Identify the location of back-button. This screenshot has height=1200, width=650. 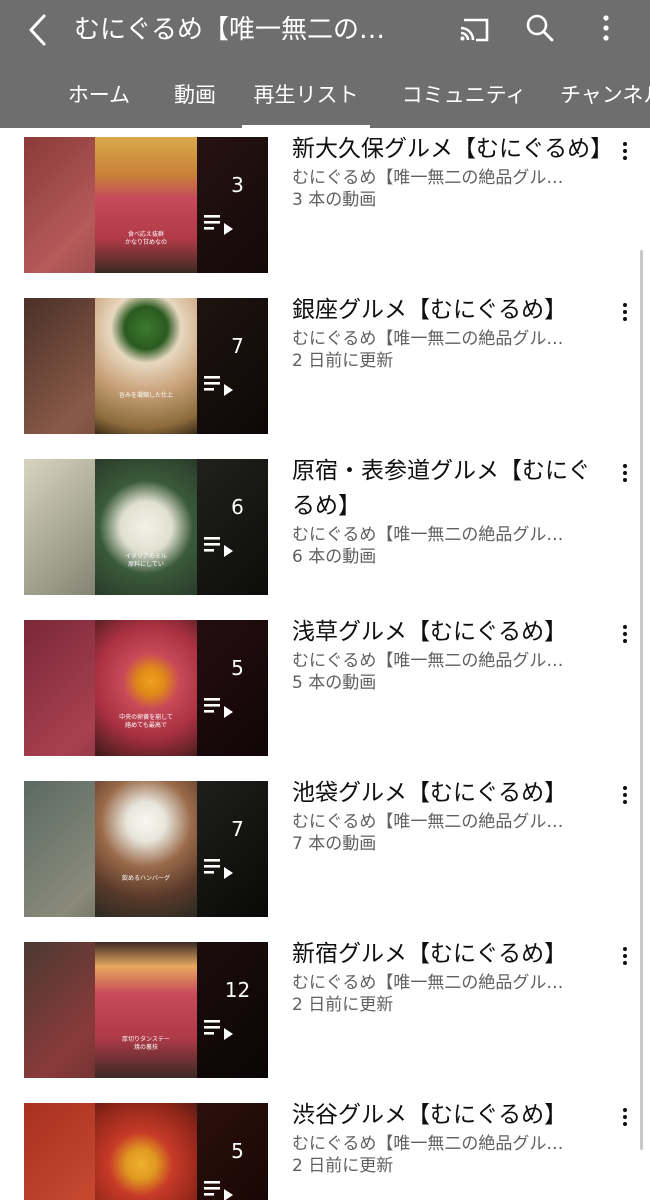
(38, 30).